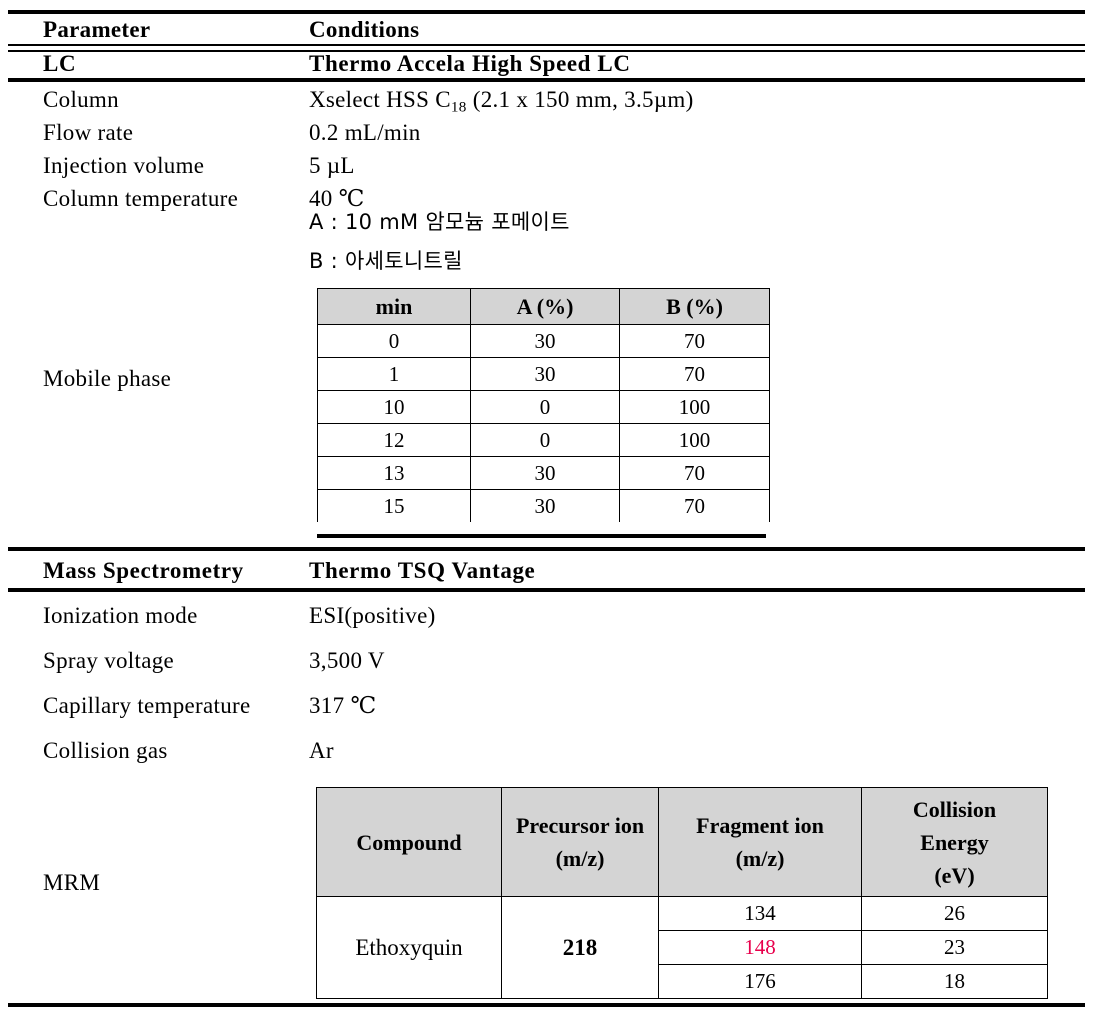 This screenshot has width=1093, height=1020. I want to click on mrm-cell-fragment-ion-highlighted: 148, so click(760, 947).